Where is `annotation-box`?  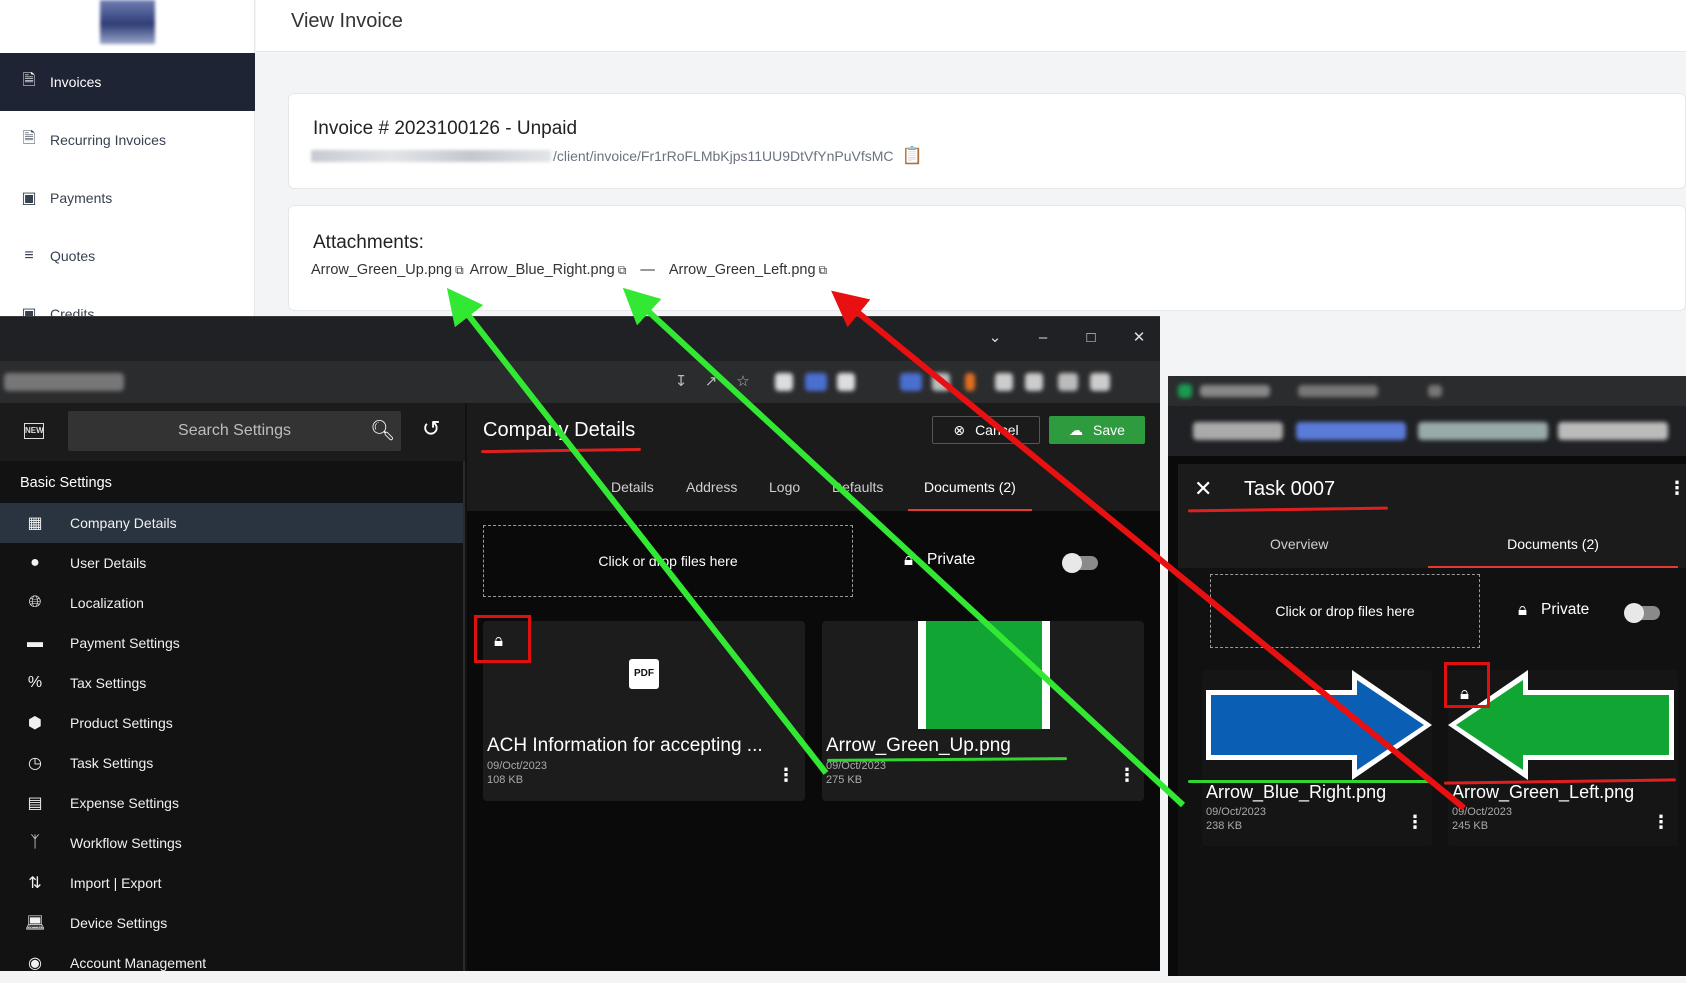 annotation-box is located at coordinates (502, 639).